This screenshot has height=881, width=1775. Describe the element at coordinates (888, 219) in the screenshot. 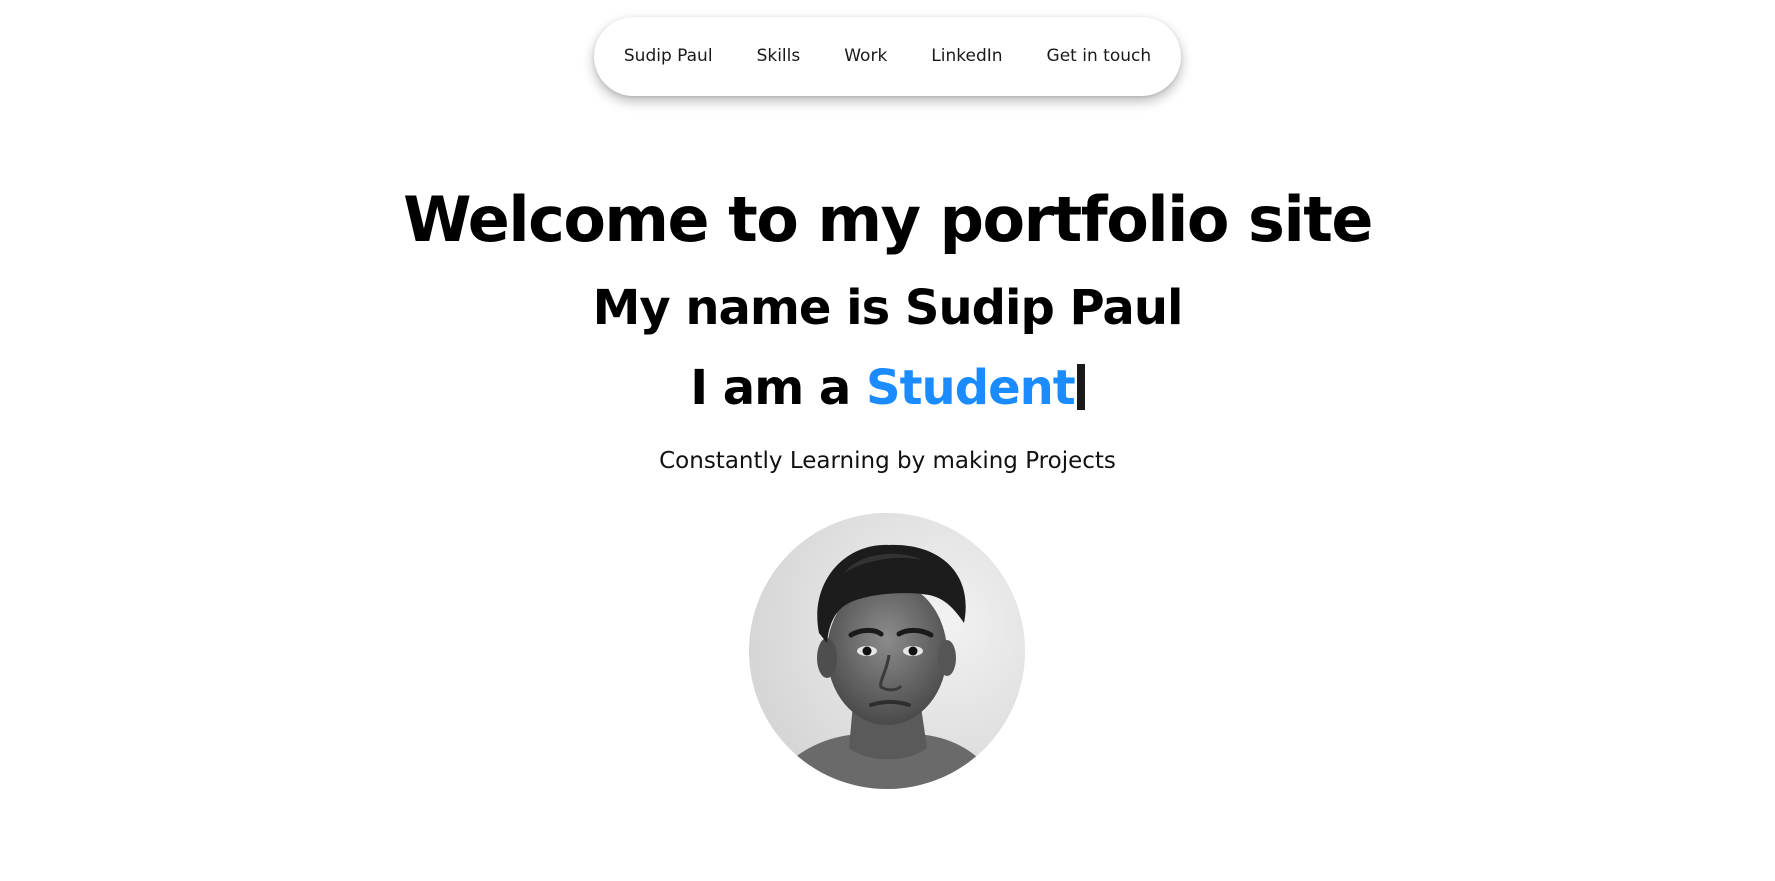

I see `welcome-heading: Welcome to my portfolio site` at that location.